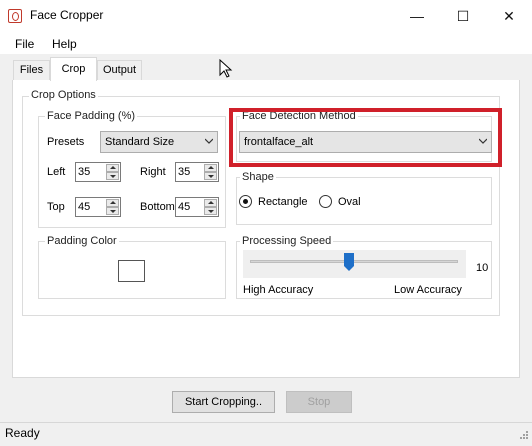  I want to click on oval-radio, so click(325, 201).